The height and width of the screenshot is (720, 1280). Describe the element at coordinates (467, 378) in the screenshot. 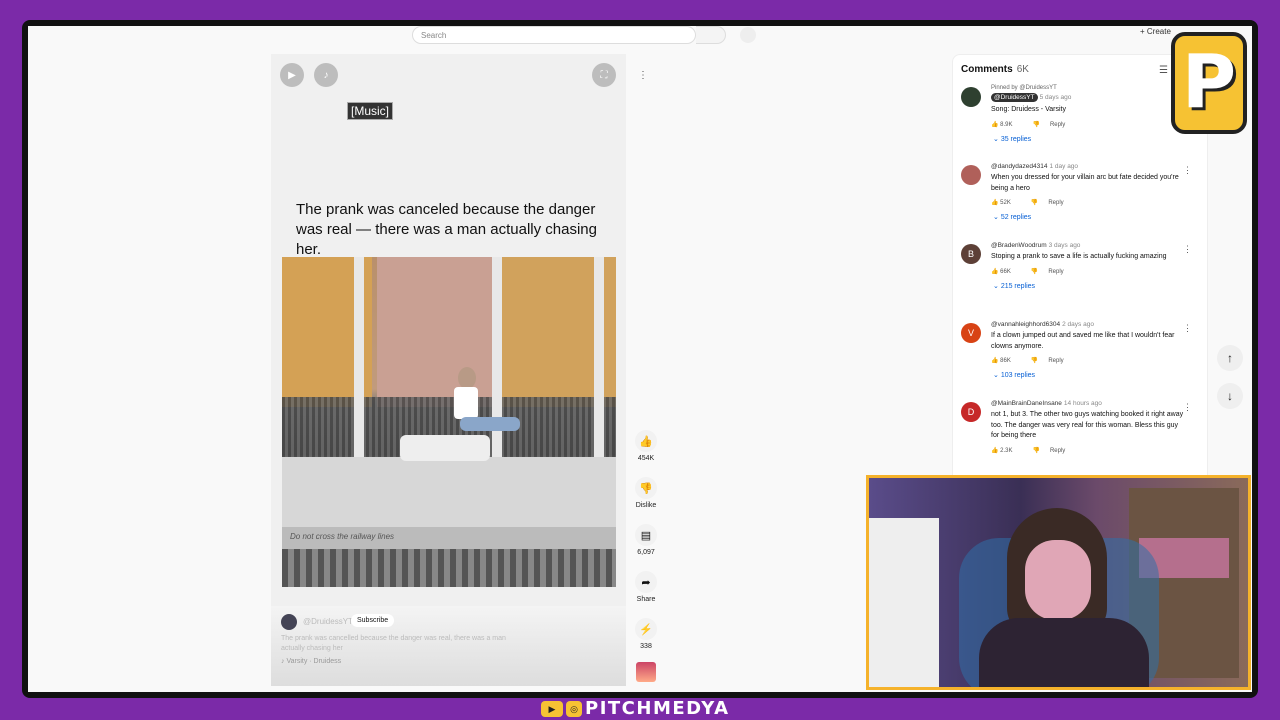

I see `person-head` at that location.